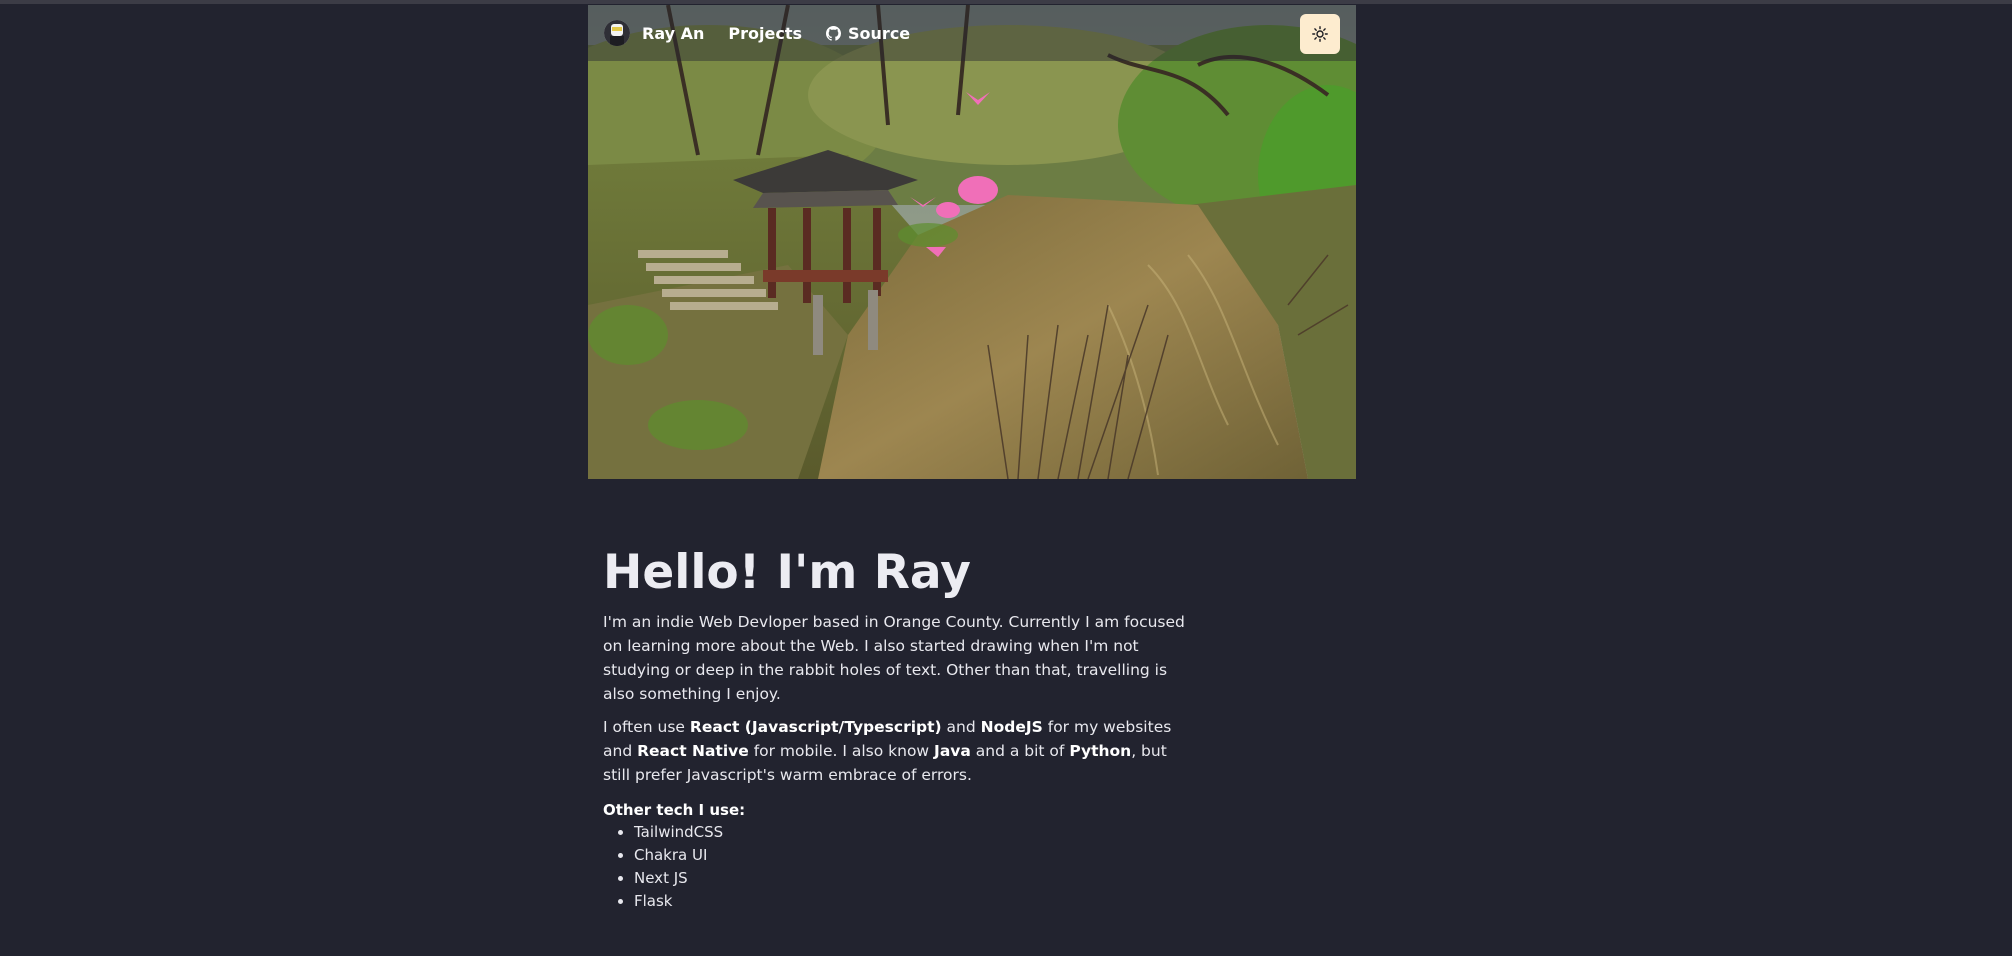 The width and height of the screenshot is (2012, 956). Describe the element at coordinates (787, 572) in the screenshot. I see `page-title: Hello! I'm Ray` at that location.